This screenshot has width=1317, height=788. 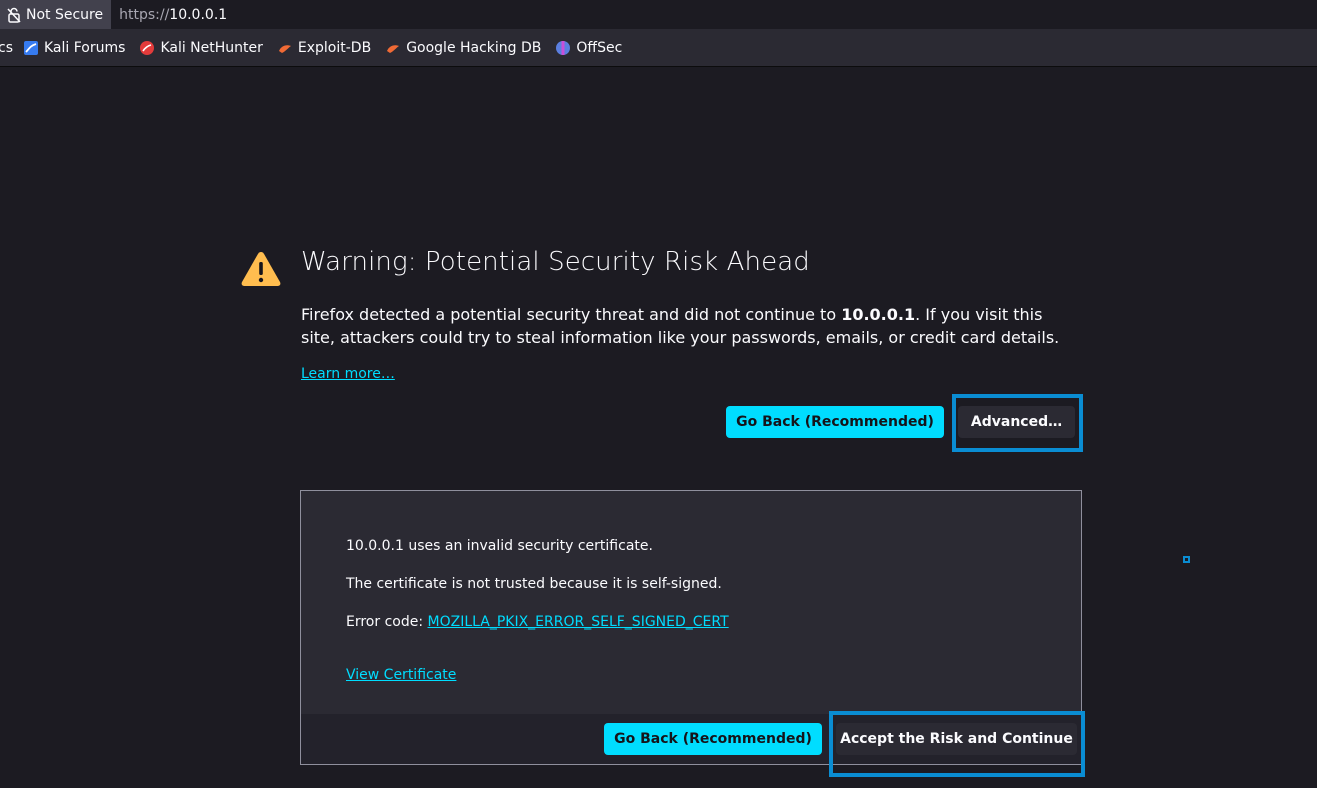 What do you see at coordinates (144, 14) in the screenshot?
I see `url-scheme: https://` at bounding box center [144, 14].